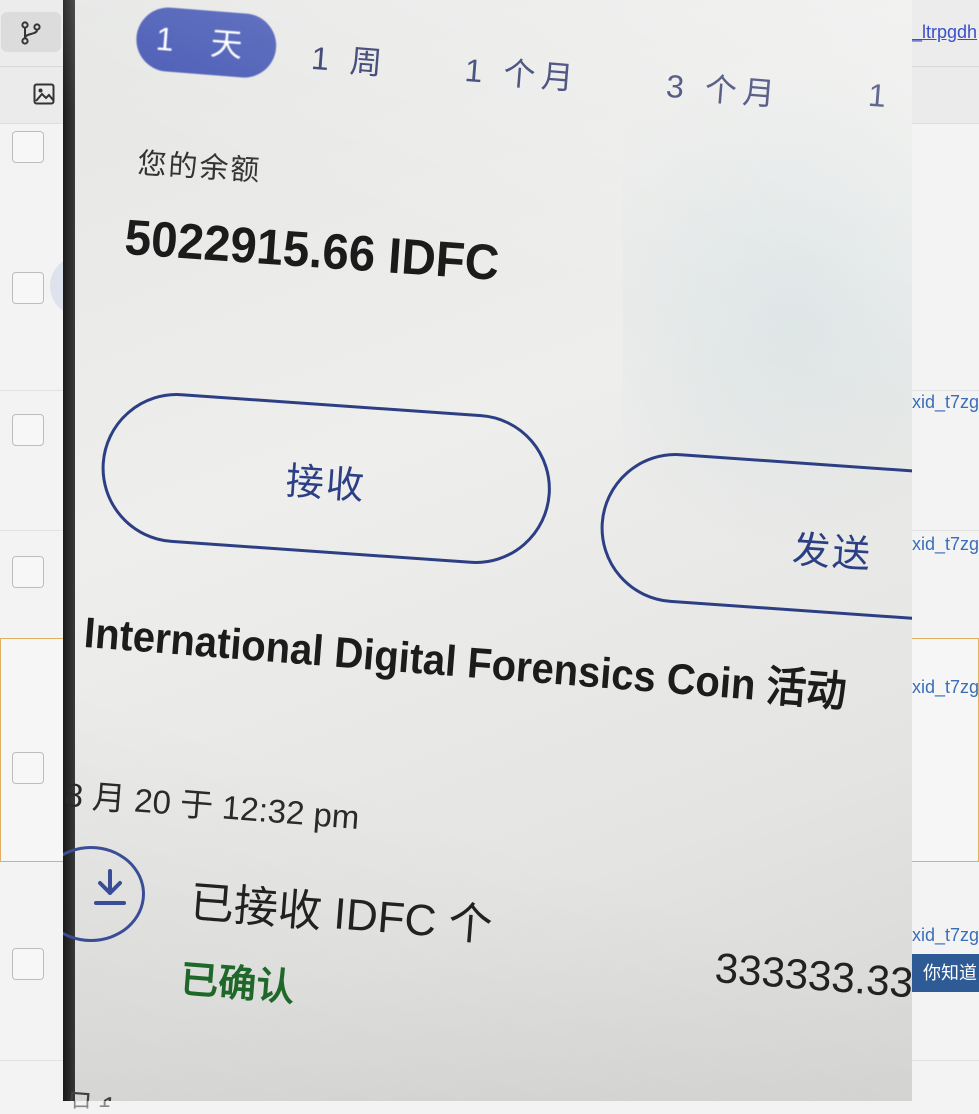 The image size is (979, 1114). Describe the element at coordinates (44, 94) in the screenshot. I see `image-icon` at that location.